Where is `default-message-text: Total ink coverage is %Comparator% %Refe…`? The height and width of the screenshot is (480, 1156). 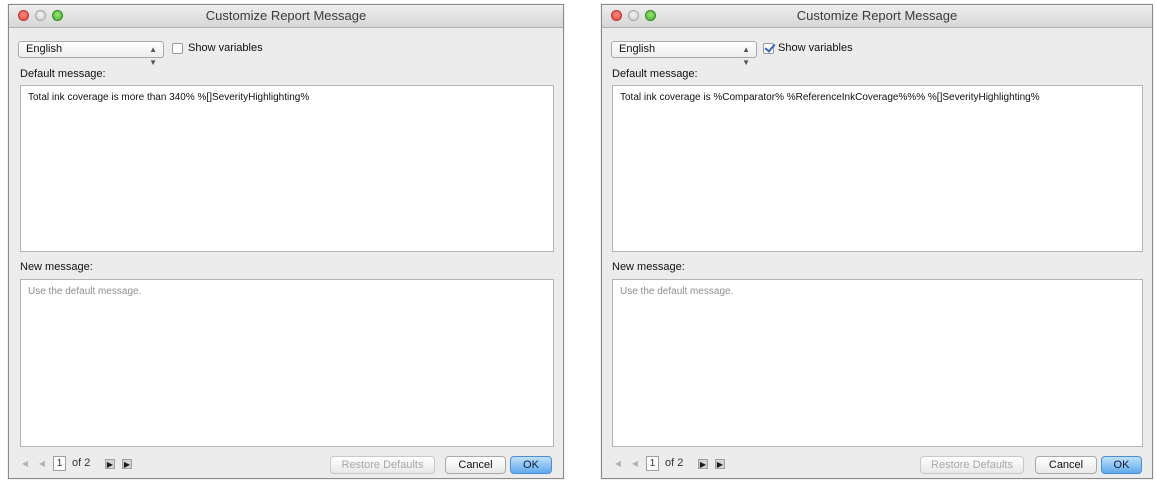 default-message-text: Total ink coverage is %Comparator% %Refe… is located at coordinates (830, 97).